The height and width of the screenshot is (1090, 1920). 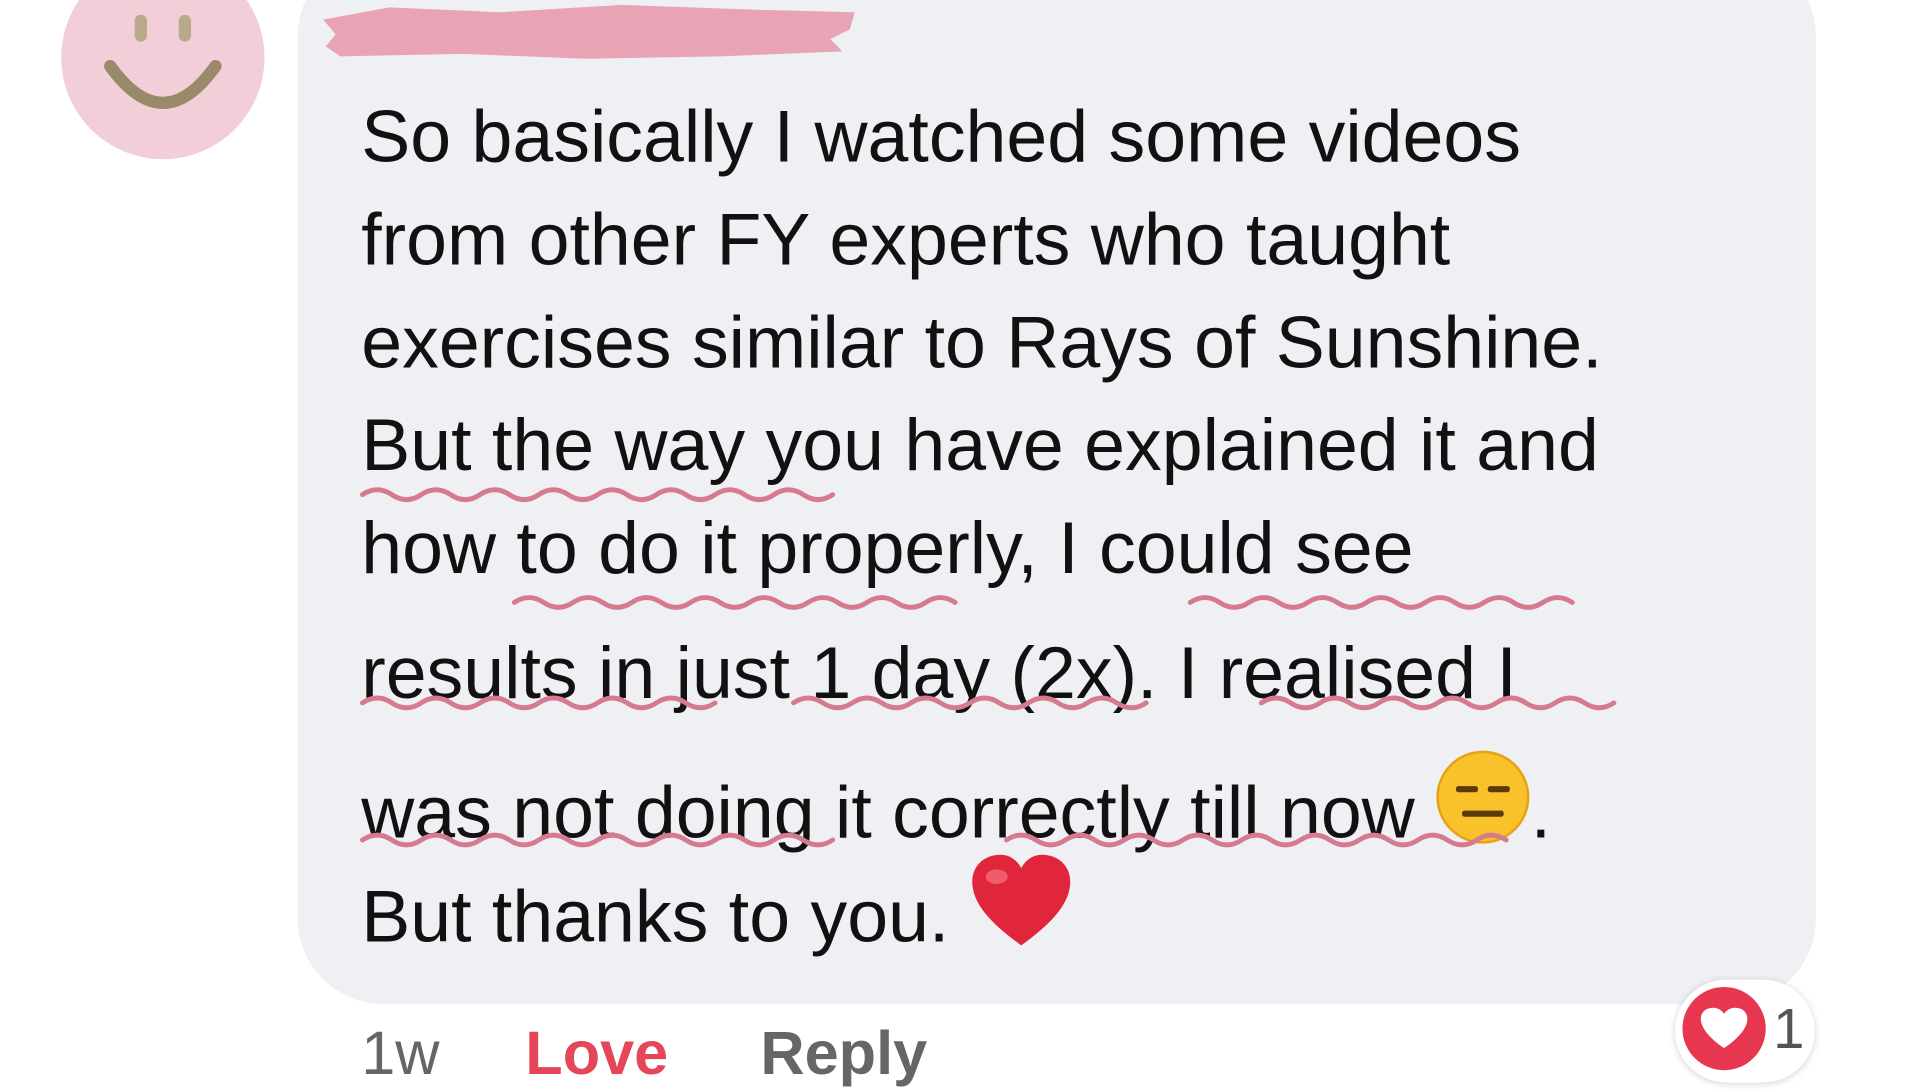 I want to click on reaction-summary: 1, so click(x=1745, y=1031).